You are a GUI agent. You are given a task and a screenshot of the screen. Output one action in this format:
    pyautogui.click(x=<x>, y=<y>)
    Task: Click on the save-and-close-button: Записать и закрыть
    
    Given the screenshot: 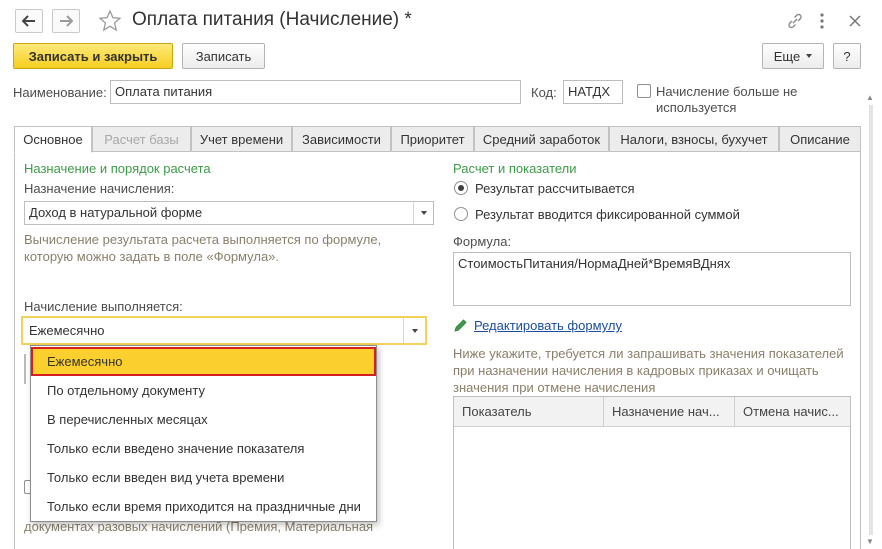 What is the action you would take?
    pyautogui.click(x=93, y=56)
    